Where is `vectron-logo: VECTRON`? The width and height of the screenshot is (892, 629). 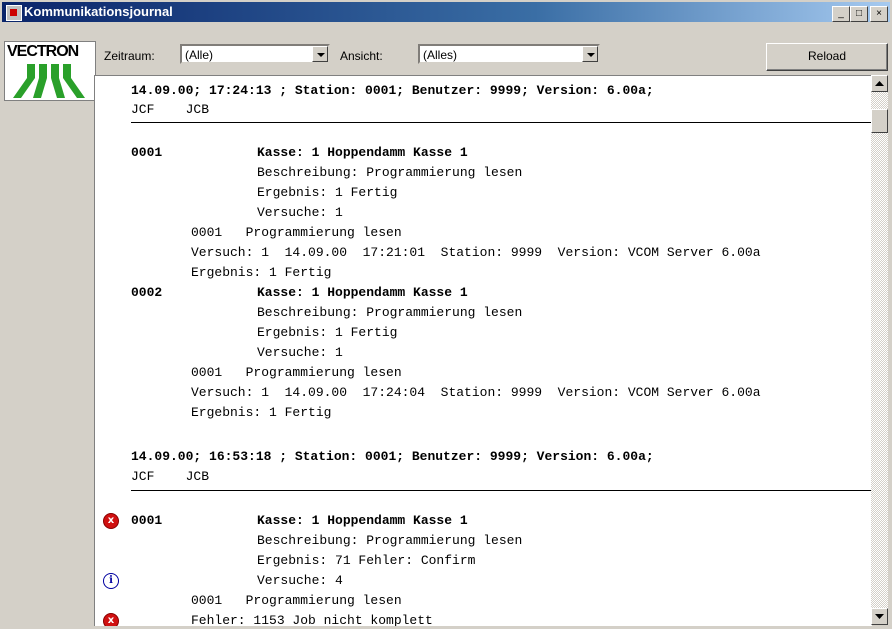
vectron-logo: VECTRON is located at coordinates (50, 71).